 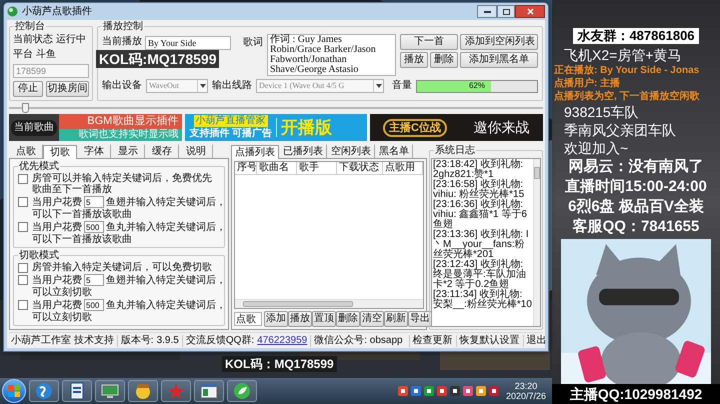 I want to click on overlay-text: 欢迎加入~, so click(x=596, y=148).